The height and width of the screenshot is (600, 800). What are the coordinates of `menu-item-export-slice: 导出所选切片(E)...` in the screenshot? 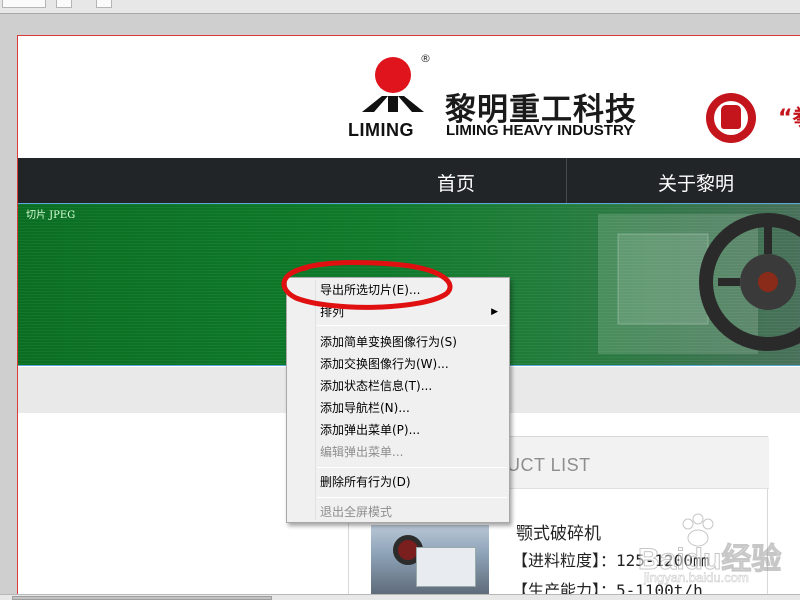 It's located at (398, 290).